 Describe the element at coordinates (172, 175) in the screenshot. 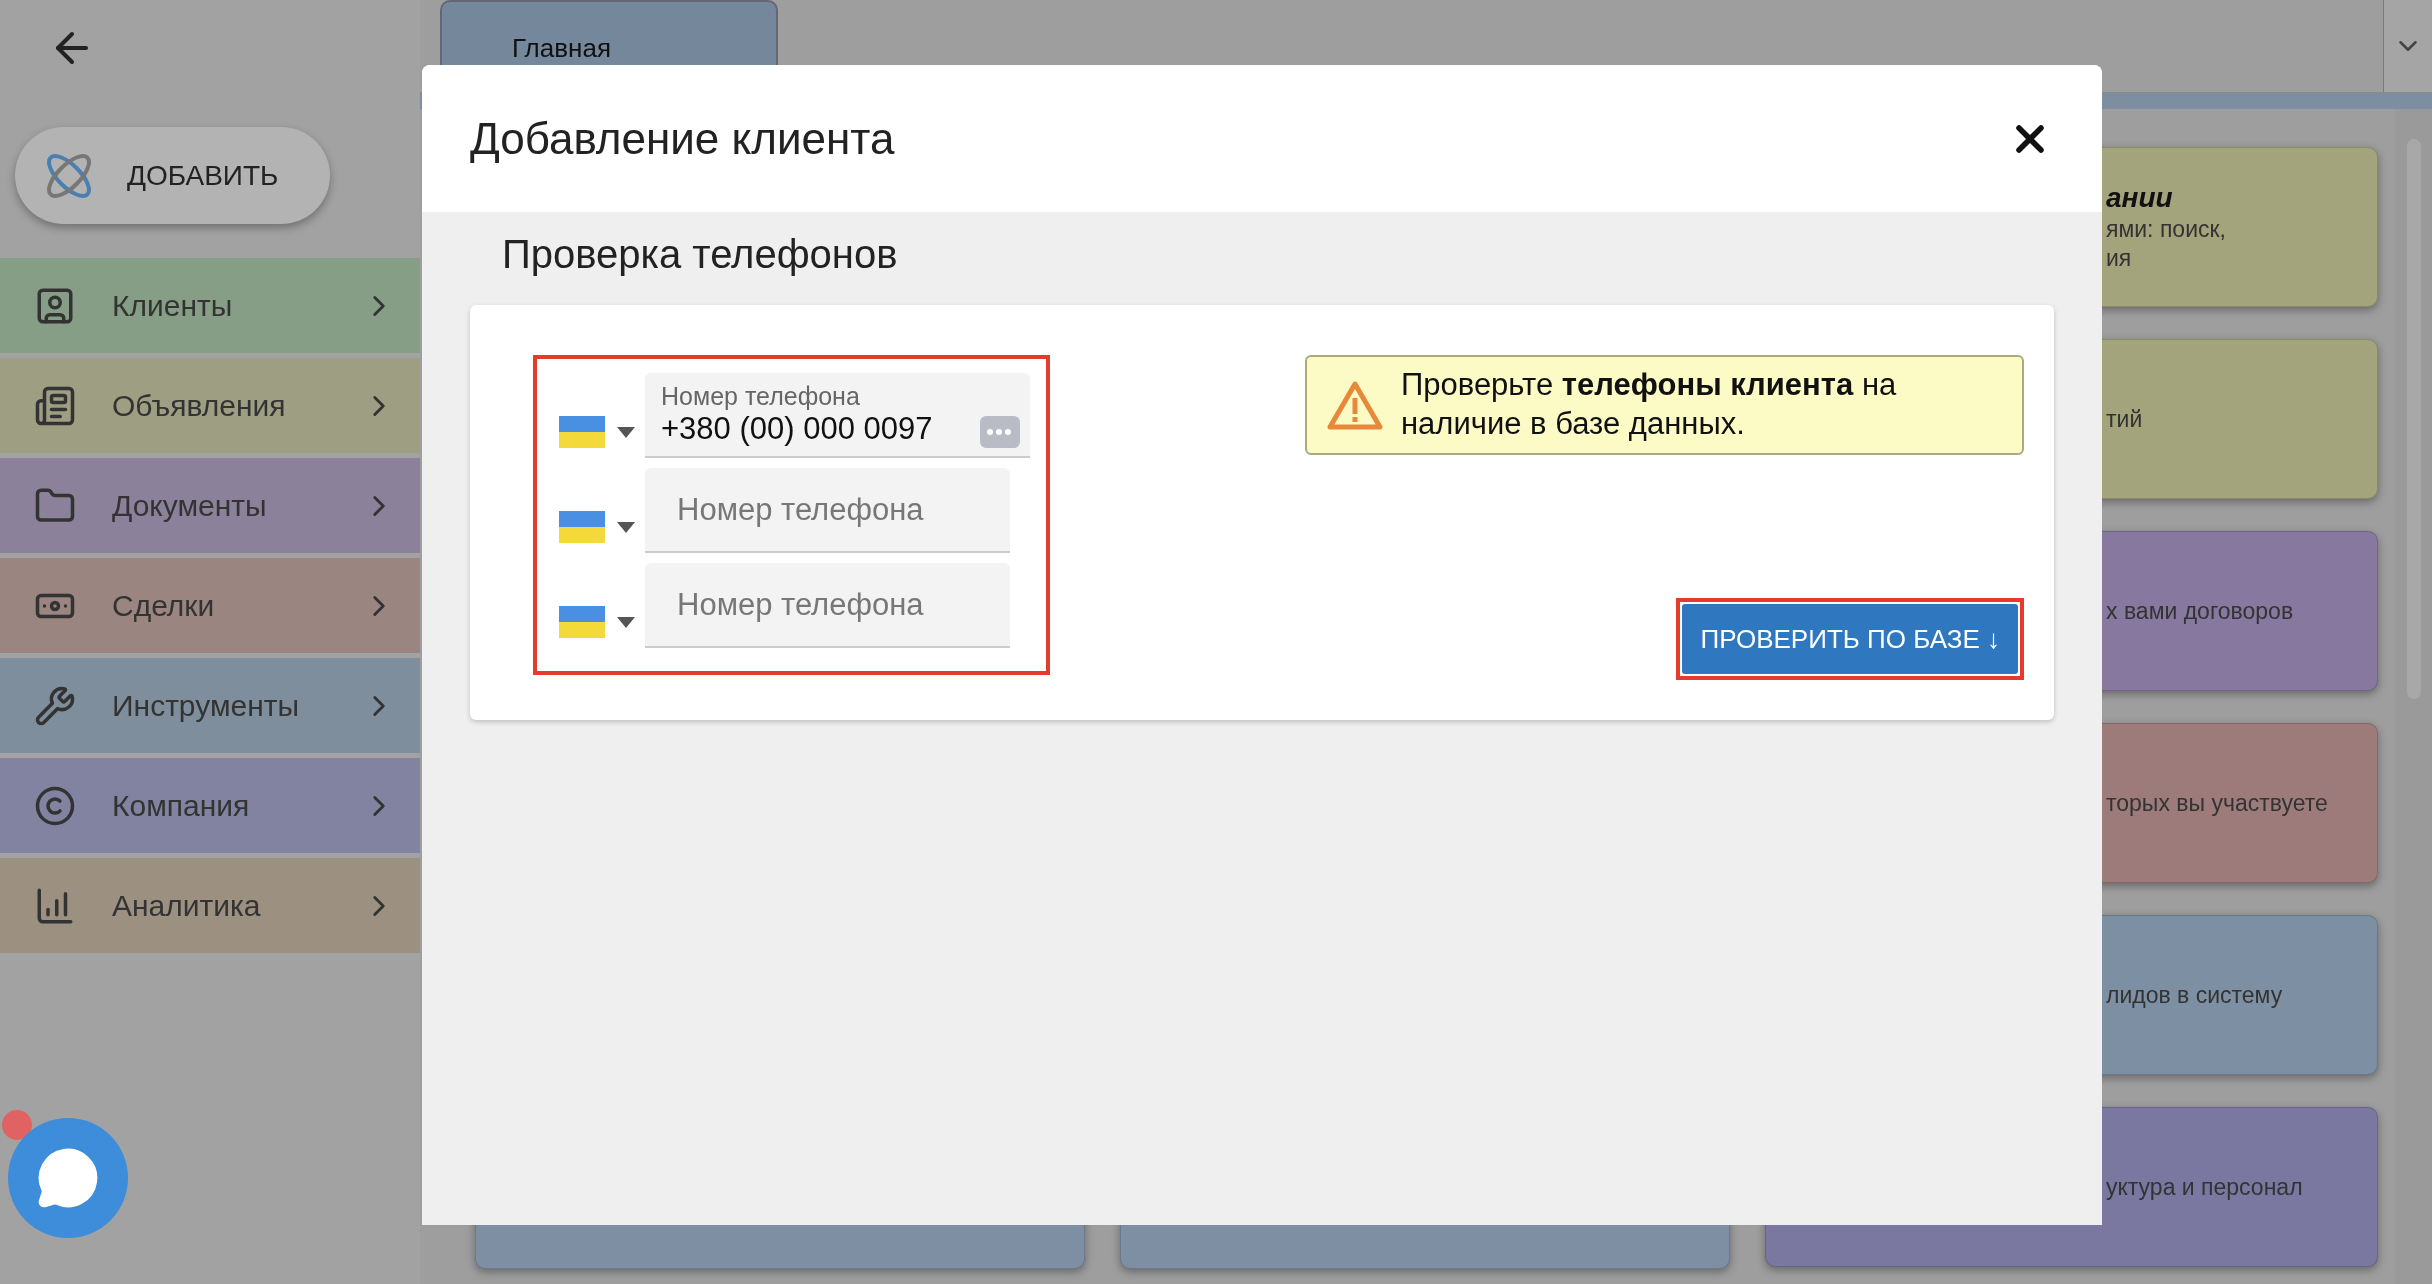

I see `add-button: ДОБАВИТЬ` at that location.